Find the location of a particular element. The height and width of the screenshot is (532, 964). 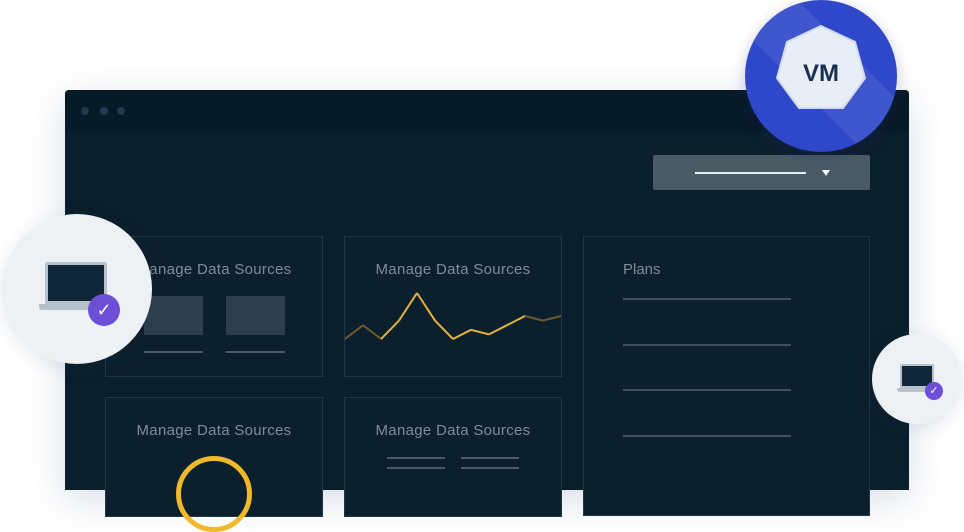

filter-dropdown is located at coordinates (761, 172).